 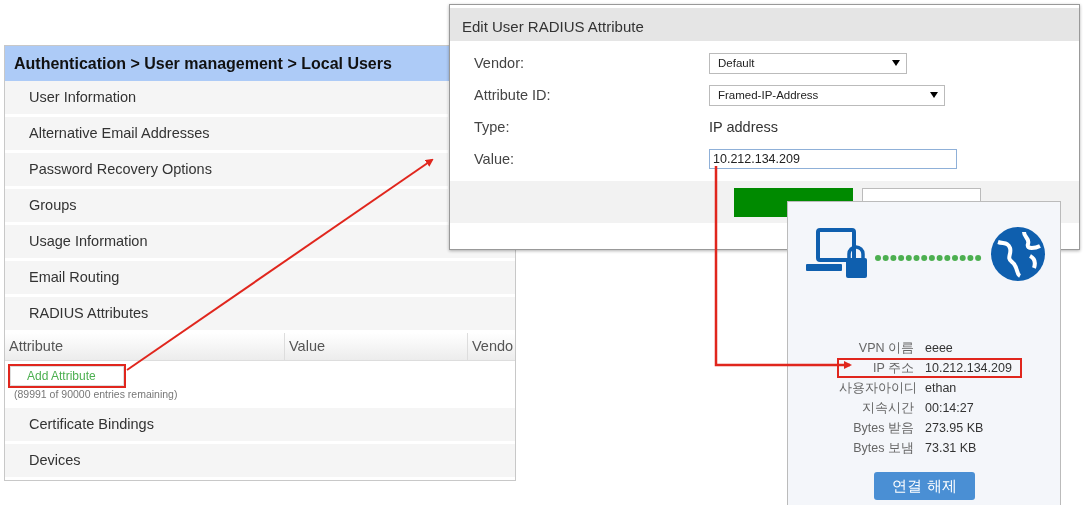 I want to click on section-header: Certificate Bindings, so click(x=260, y=426).